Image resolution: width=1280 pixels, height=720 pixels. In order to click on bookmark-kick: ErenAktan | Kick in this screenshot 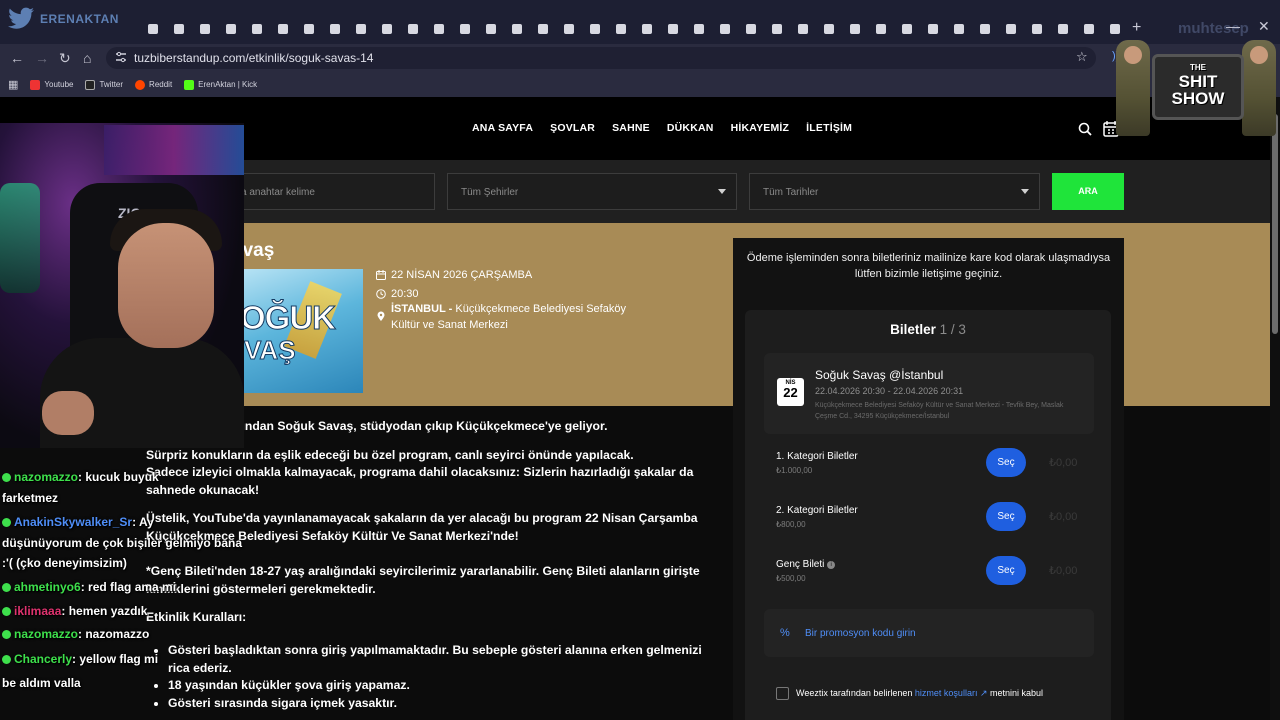, I will do `click(220, 84)`.